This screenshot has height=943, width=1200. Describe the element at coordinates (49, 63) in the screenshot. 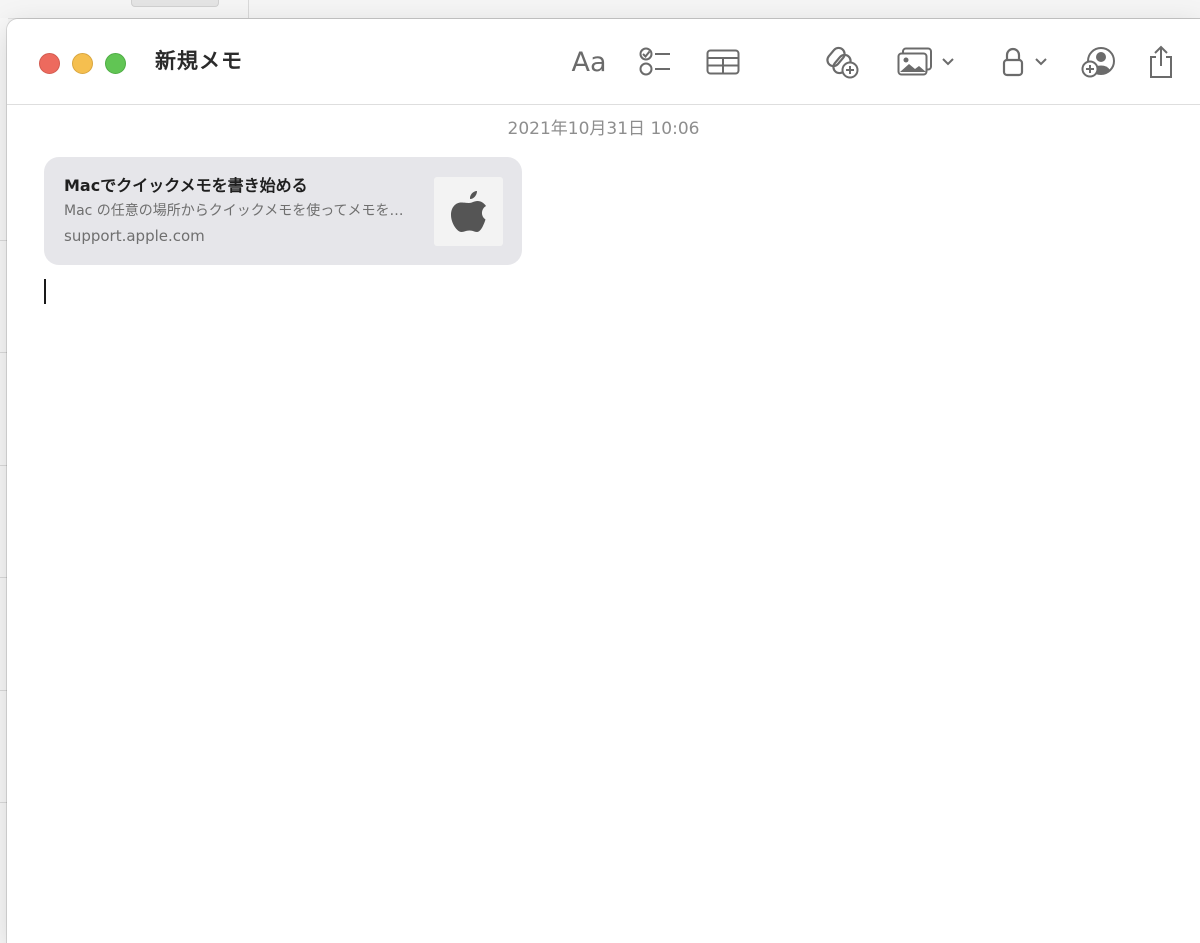

I see `close-button` at that location.